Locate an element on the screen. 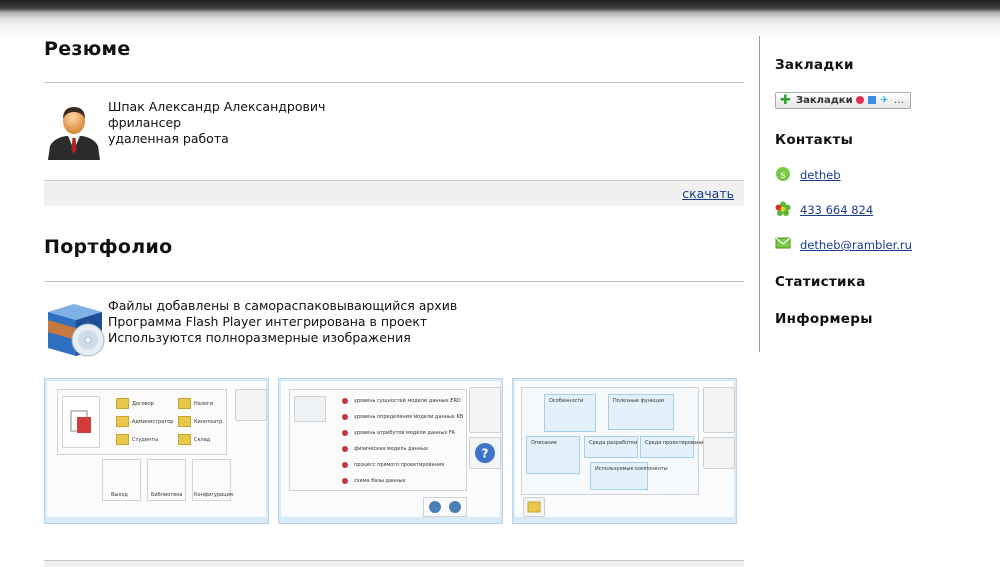 The image size is (1000, 567). folder-item: Договор is located at coordinates (135, 403).